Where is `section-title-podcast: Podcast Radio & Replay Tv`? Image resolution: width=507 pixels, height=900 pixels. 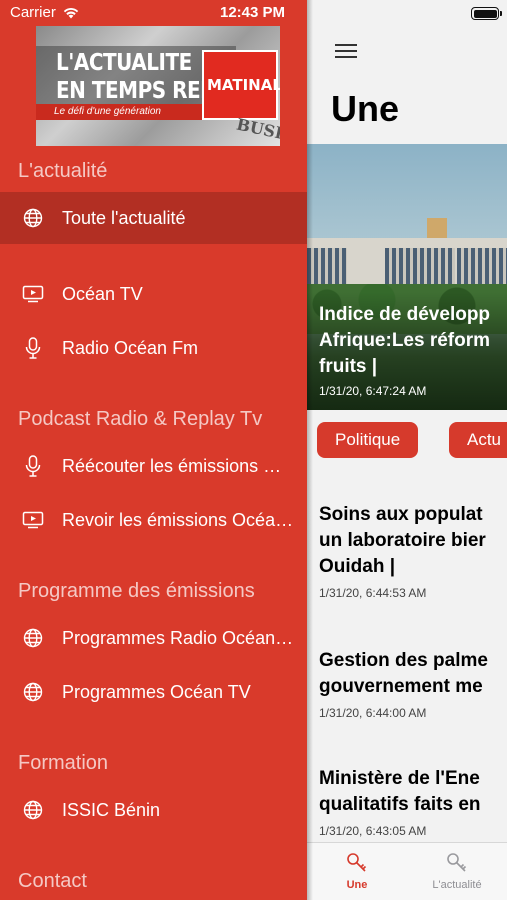
section-title-podcast: Podcast Radio & Replay Tv is located at coordinates (140, 419).